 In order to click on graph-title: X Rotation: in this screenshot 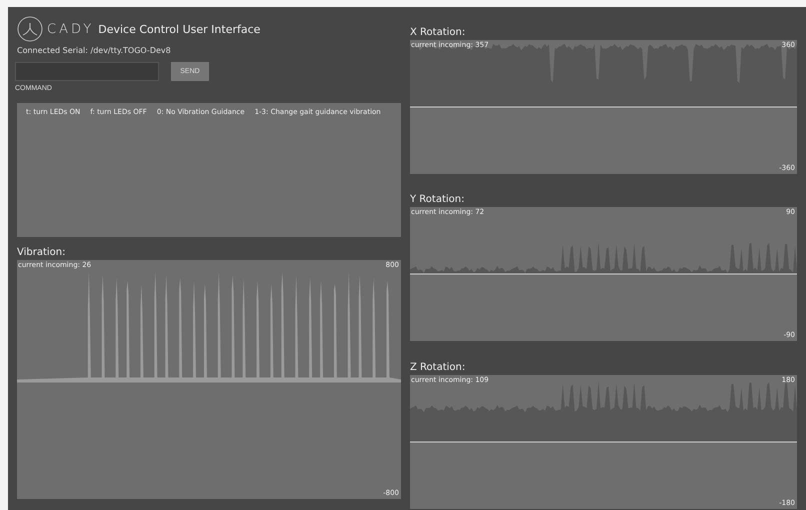, I will do `click(438, 33)`.